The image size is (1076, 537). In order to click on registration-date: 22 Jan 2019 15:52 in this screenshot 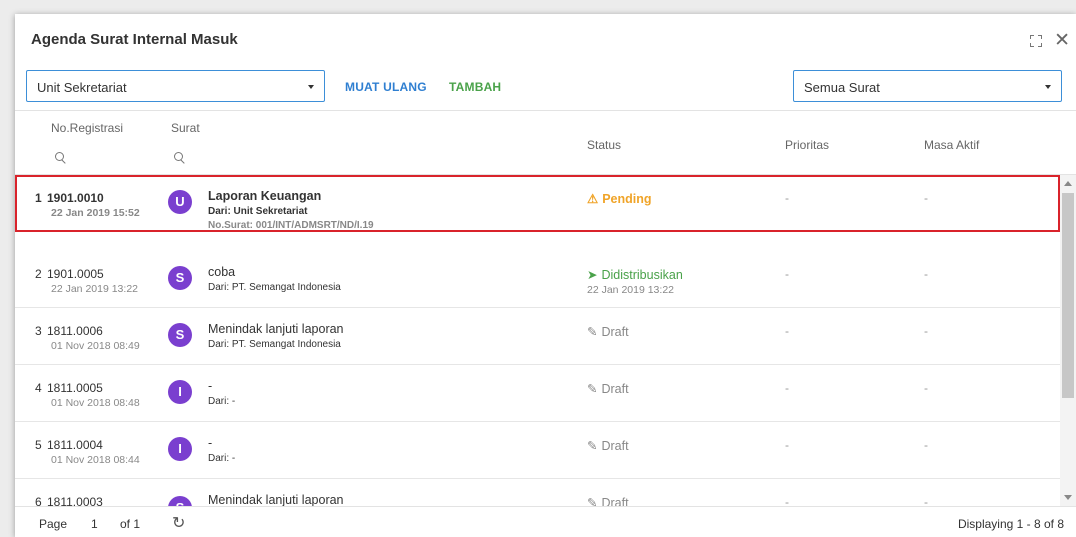, I will do `click(95, 213)`.